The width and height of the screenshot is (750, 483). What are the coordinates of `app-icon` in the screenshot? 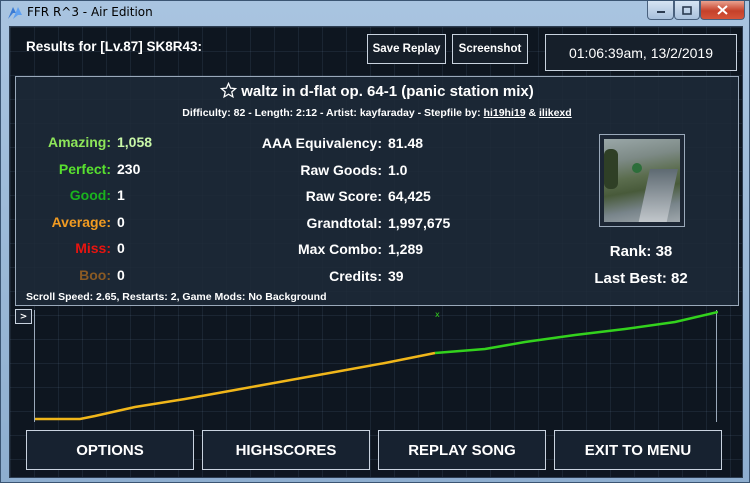 It's located at (15, 13).